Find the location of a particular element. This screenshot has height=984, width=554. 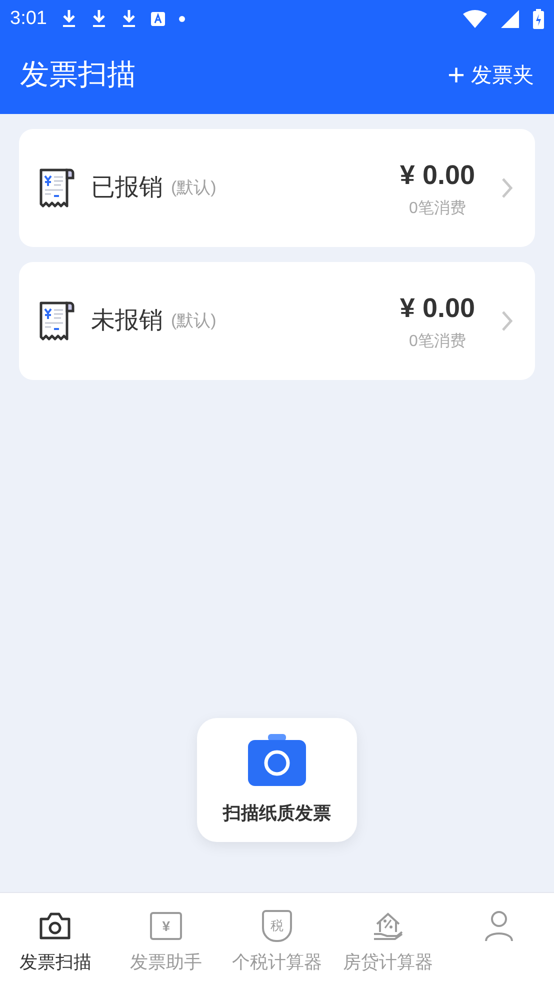

scan-paper-invoice-button: 扫描纸质发票 is located at coordinates (277, 780).